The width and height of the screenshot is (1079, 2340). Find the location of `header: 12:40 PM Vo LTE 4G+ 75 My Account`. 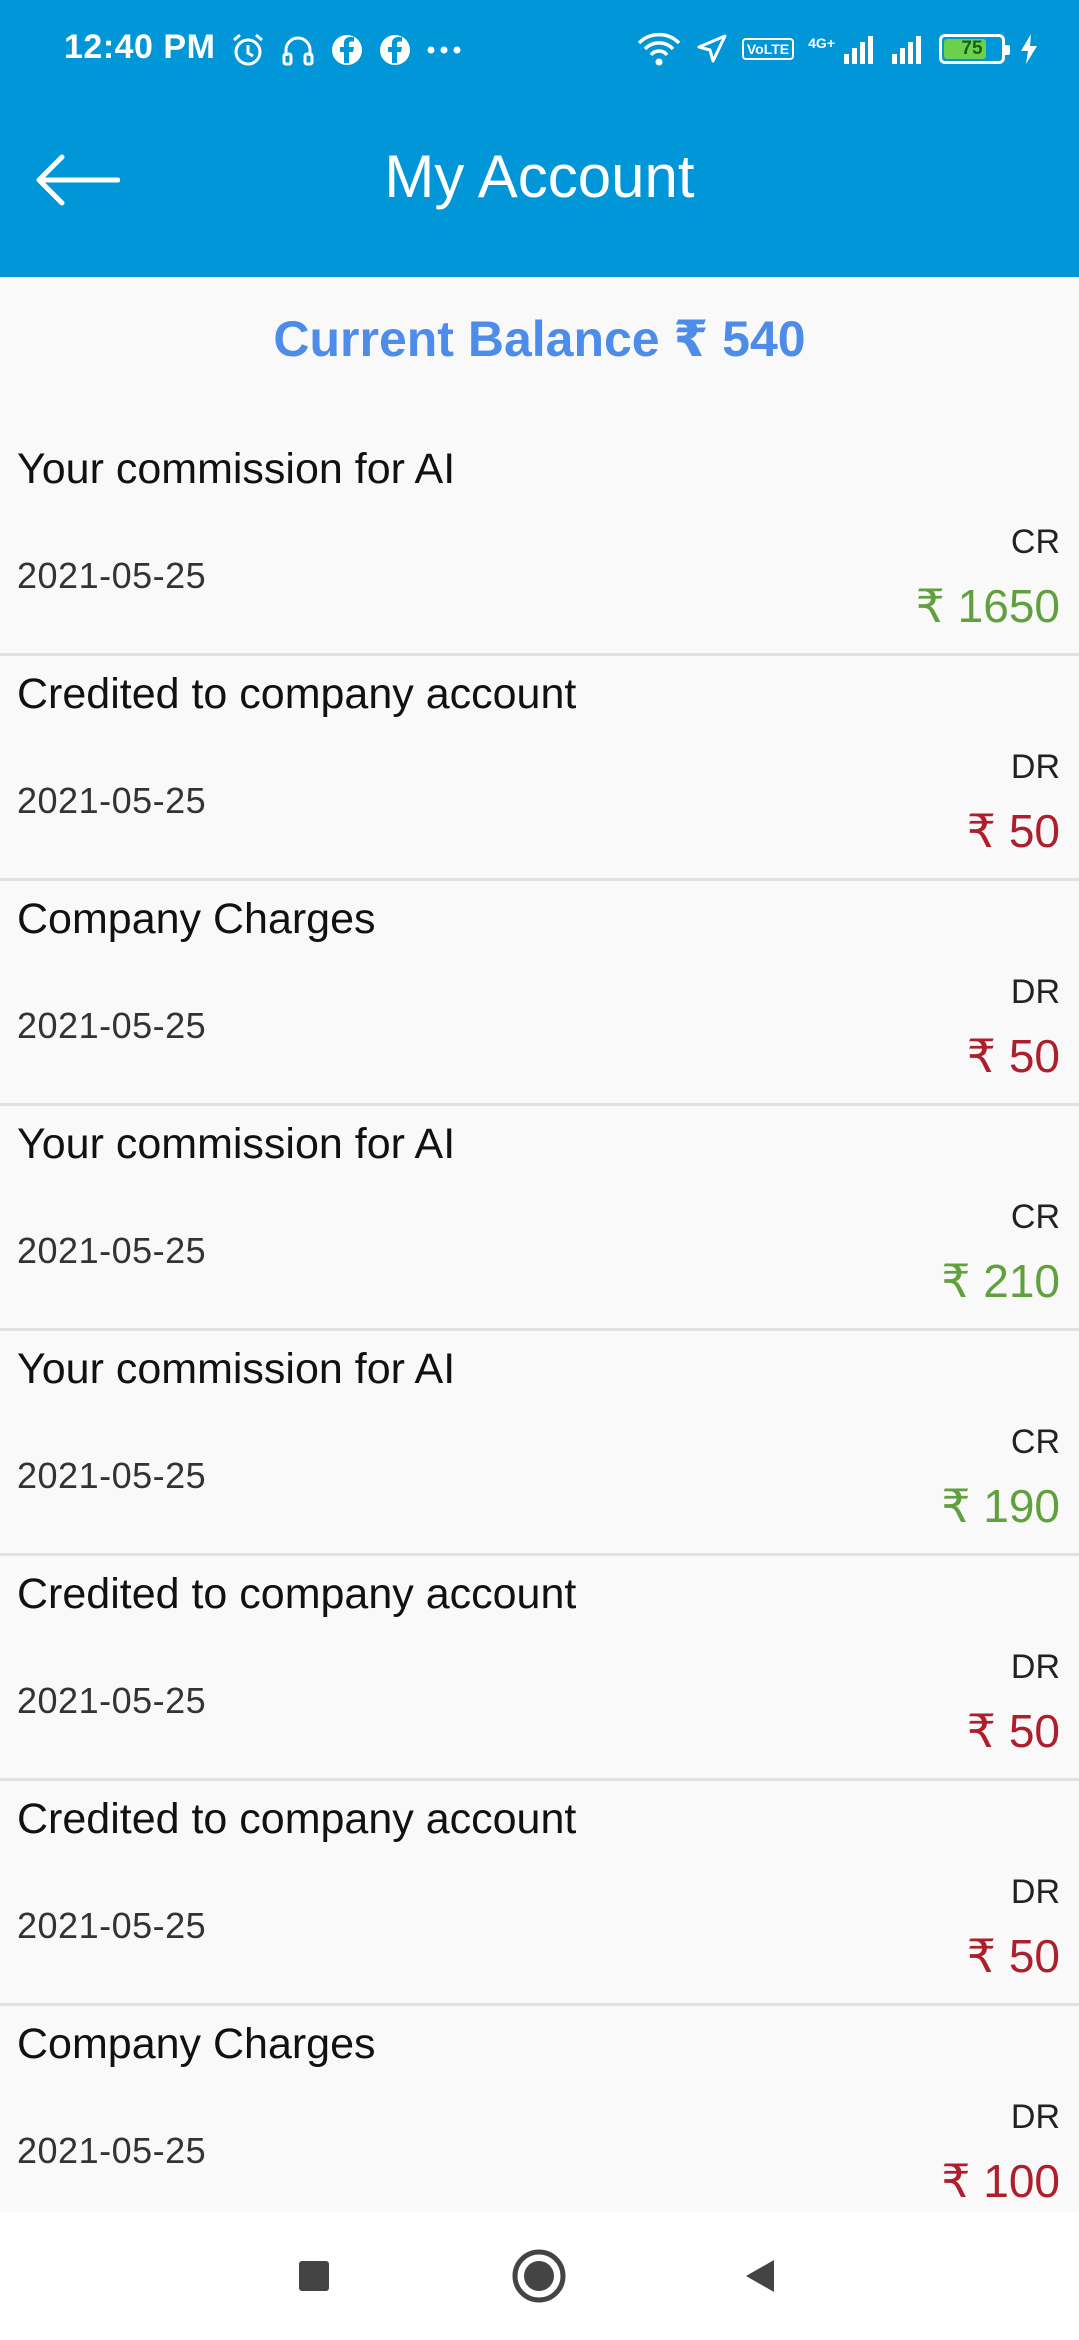

header: 12:40 PM Vo LTE 4G+ 75 My Account is located at coordinates (539, 138).